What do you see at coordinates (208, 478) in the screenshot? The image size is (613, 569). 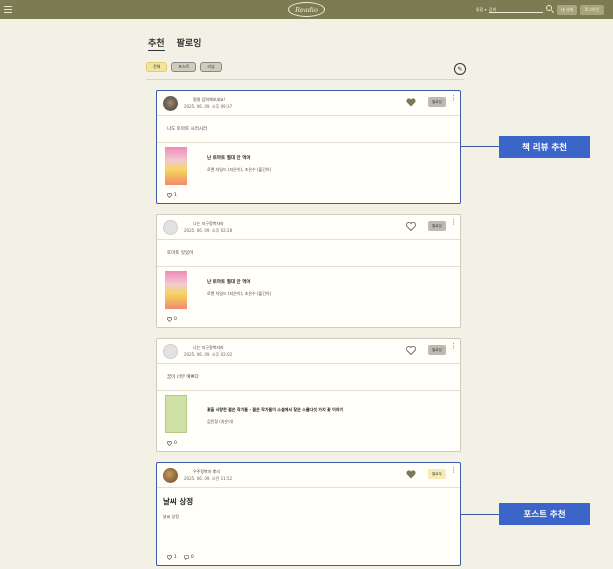 I see `timestamp: 2025. 06. 09. 오전 11:52` at bounding box center [208, 478].